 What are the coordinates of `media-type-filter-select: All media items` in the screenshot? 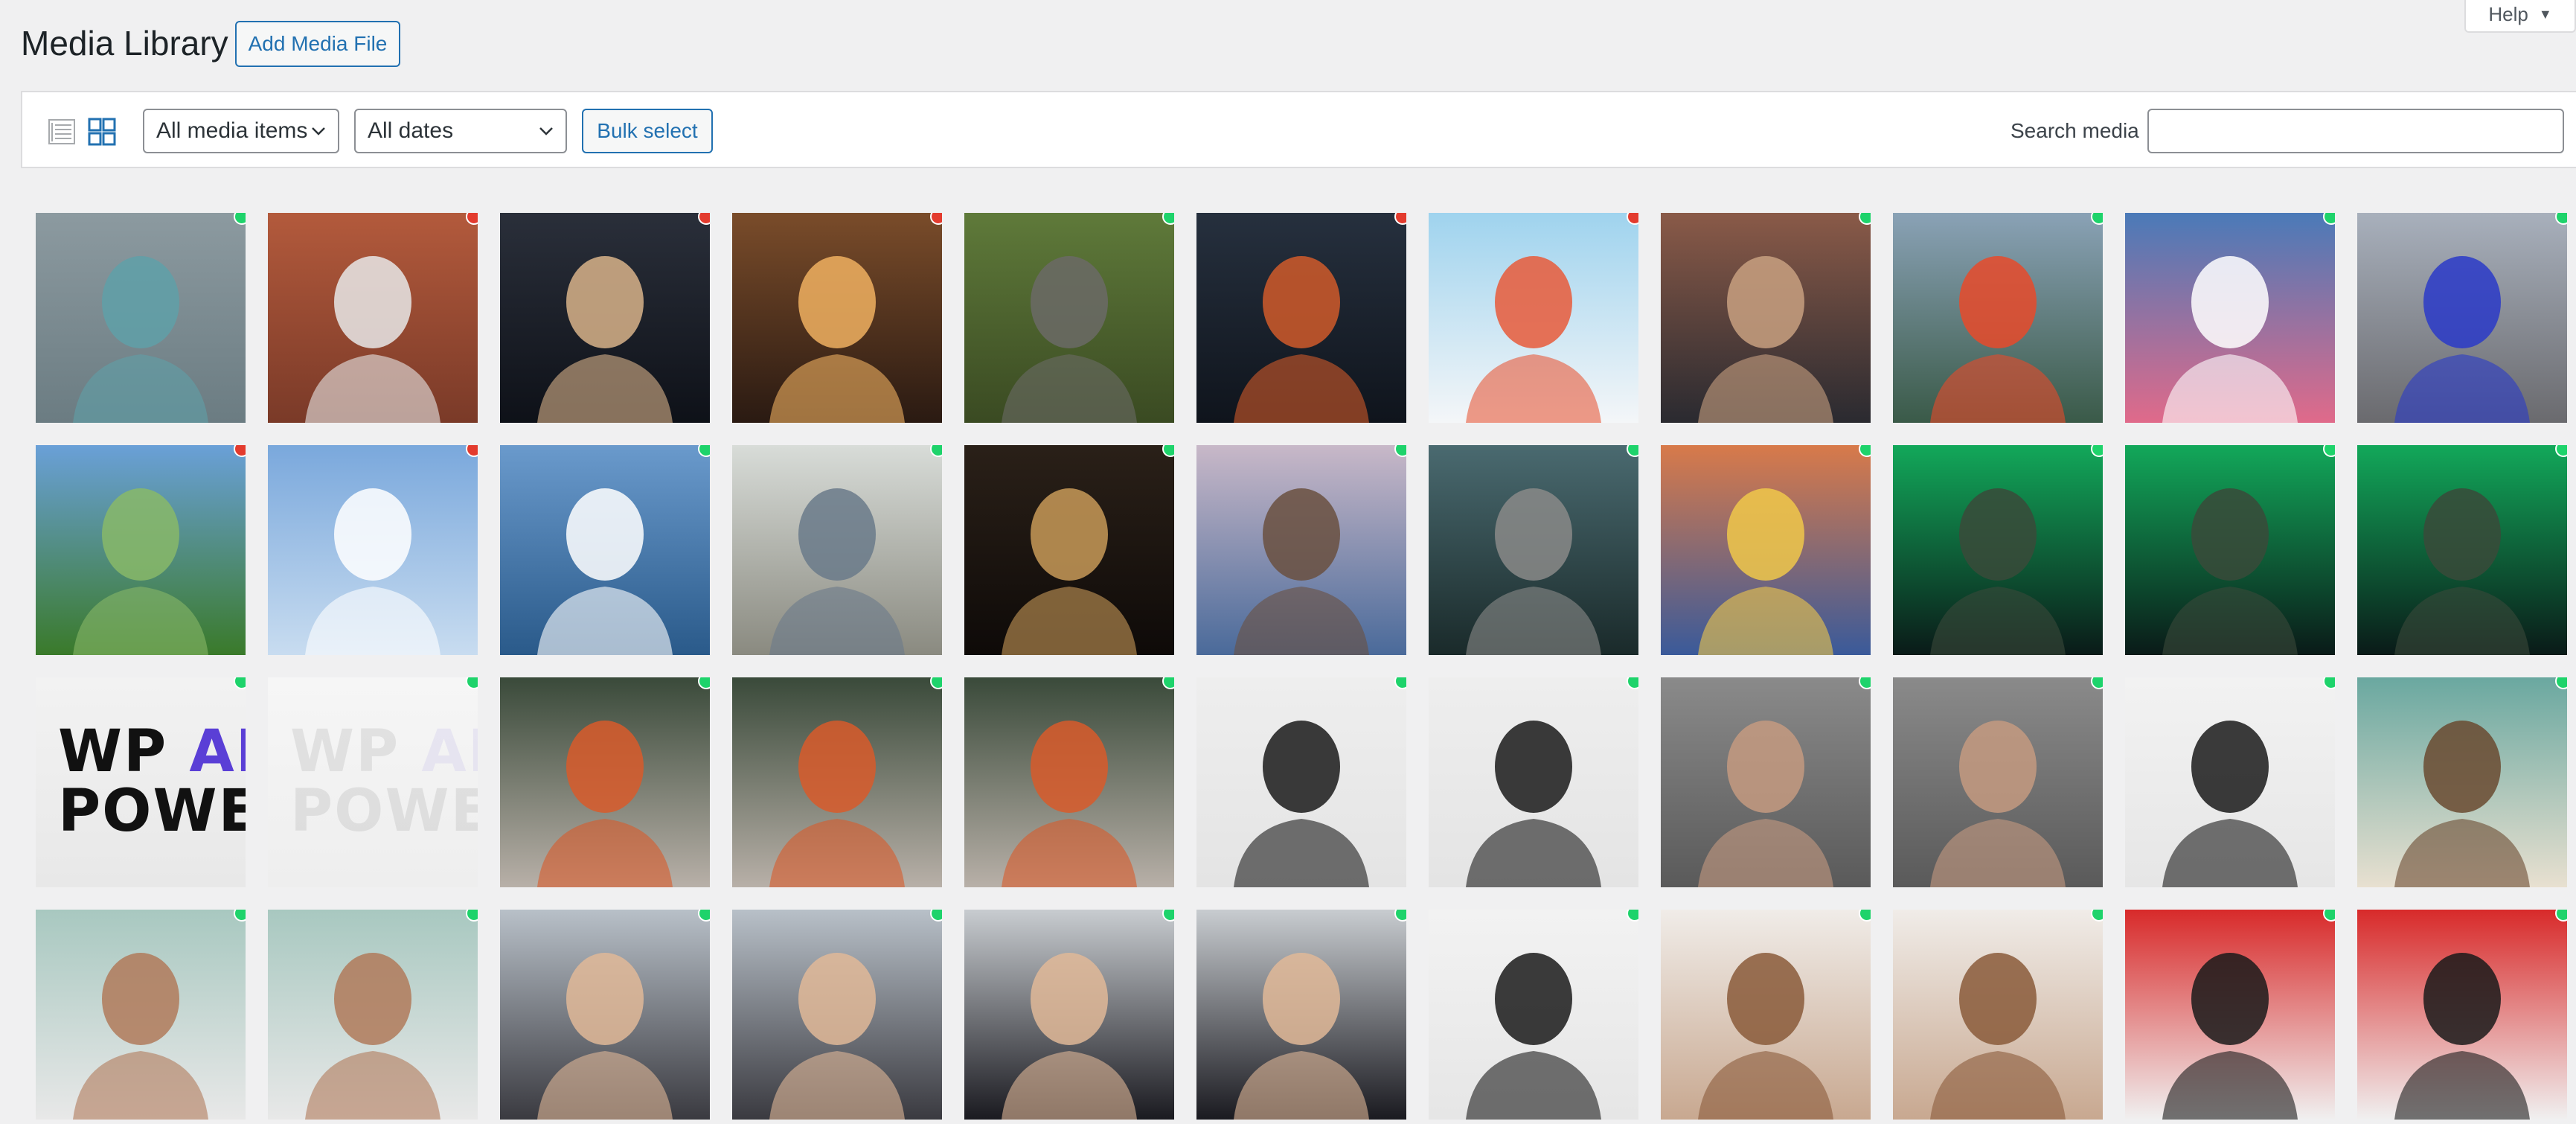 It's located at (241, 131).